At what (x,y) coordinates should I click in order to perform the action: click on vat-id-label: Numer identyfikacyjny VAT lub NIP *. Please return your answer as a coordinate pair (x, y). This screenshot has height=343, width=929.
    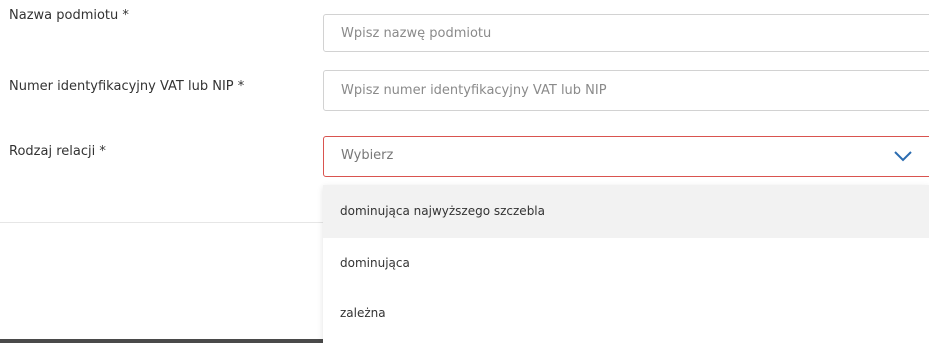
    Looking at the image, I should click on (127, 86).